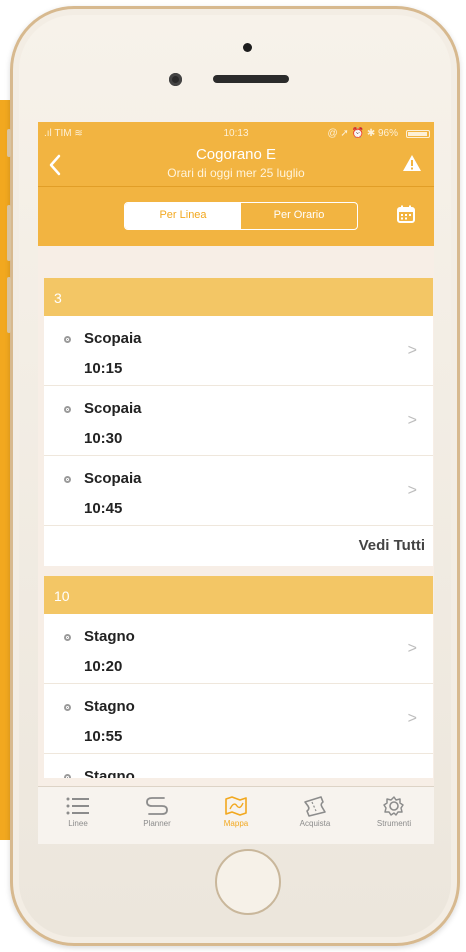  I want to click on departure-row: Scopaia 10:15 >, so click(238, 351).